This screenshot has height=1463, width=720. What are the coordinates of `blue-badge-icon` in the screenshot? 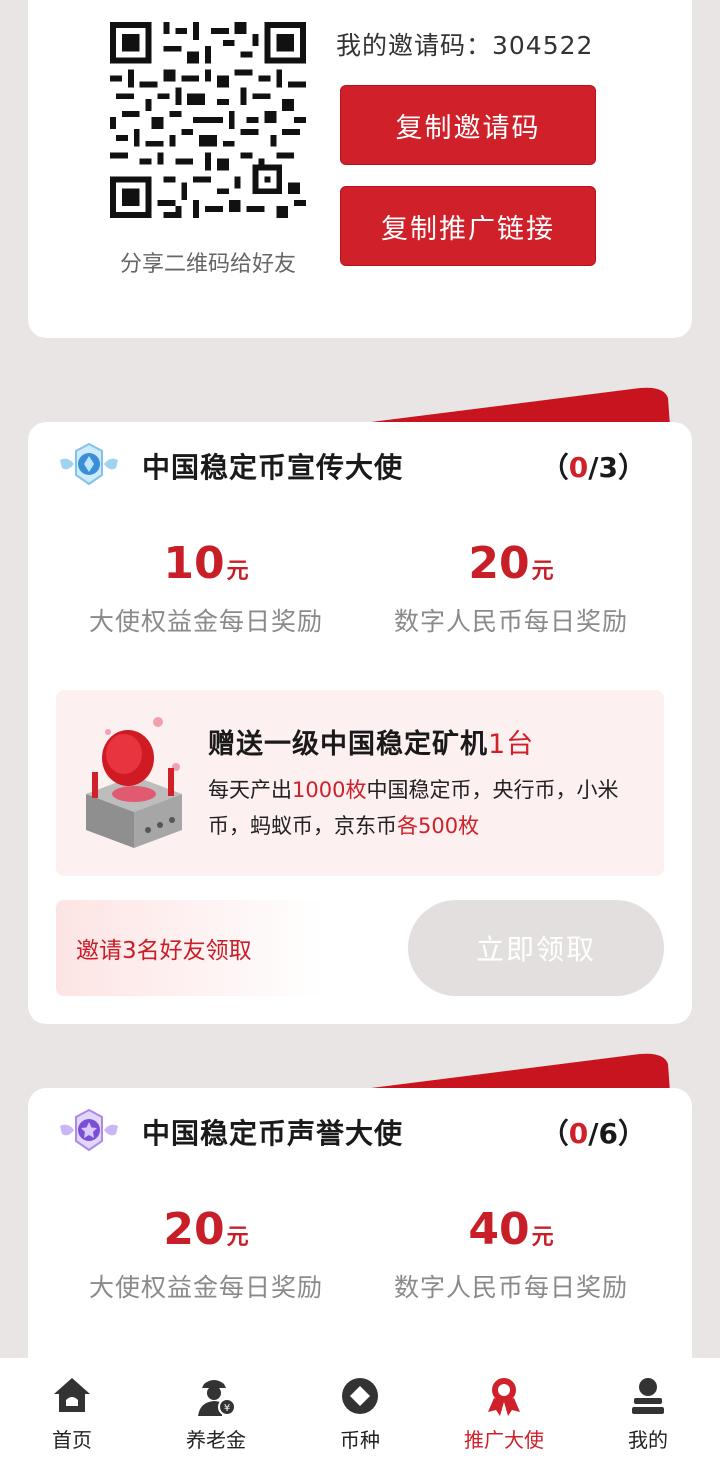 It's located at (89, 464).